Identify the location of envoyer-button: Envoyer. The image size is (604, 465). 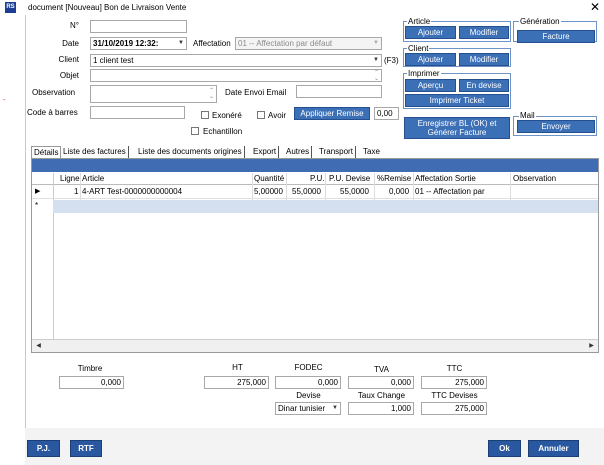
(556, 126).